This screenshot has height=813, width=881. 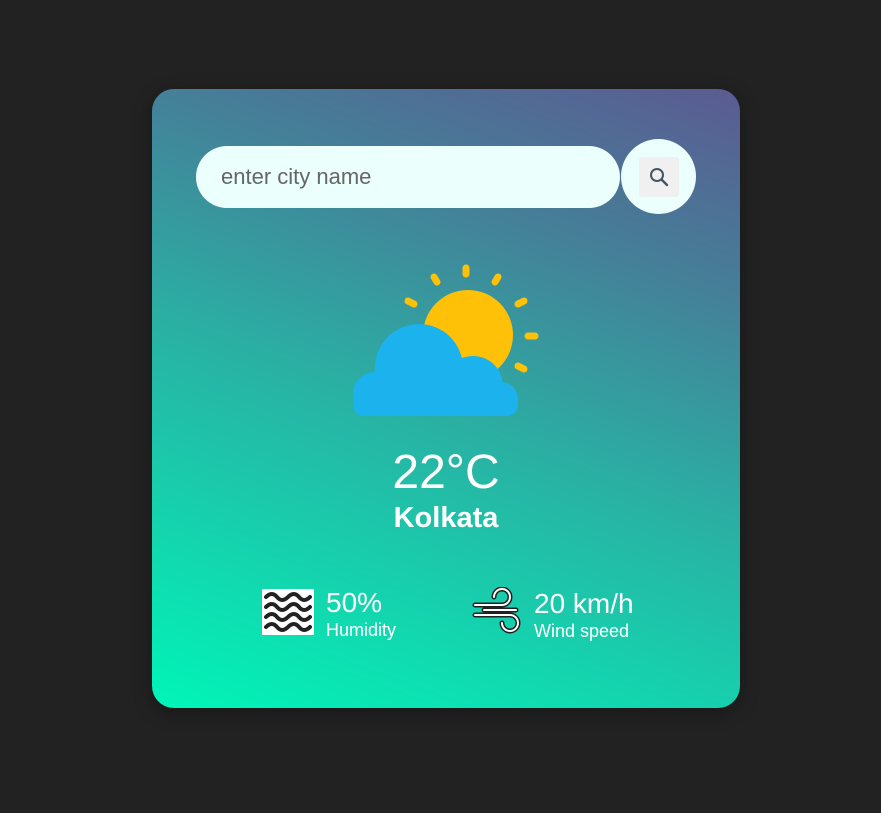 I want to click on city-name: Kolkata, so click(x=446, y=518).